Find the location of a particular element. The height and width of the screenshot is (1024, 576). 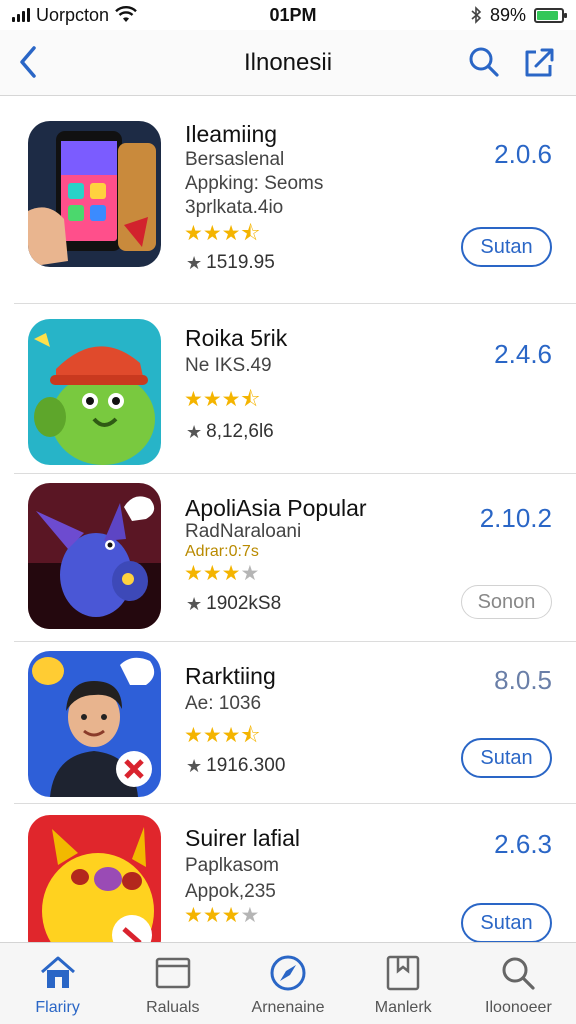

app-version: 2.4.6 is located at coordinates (523, 354).